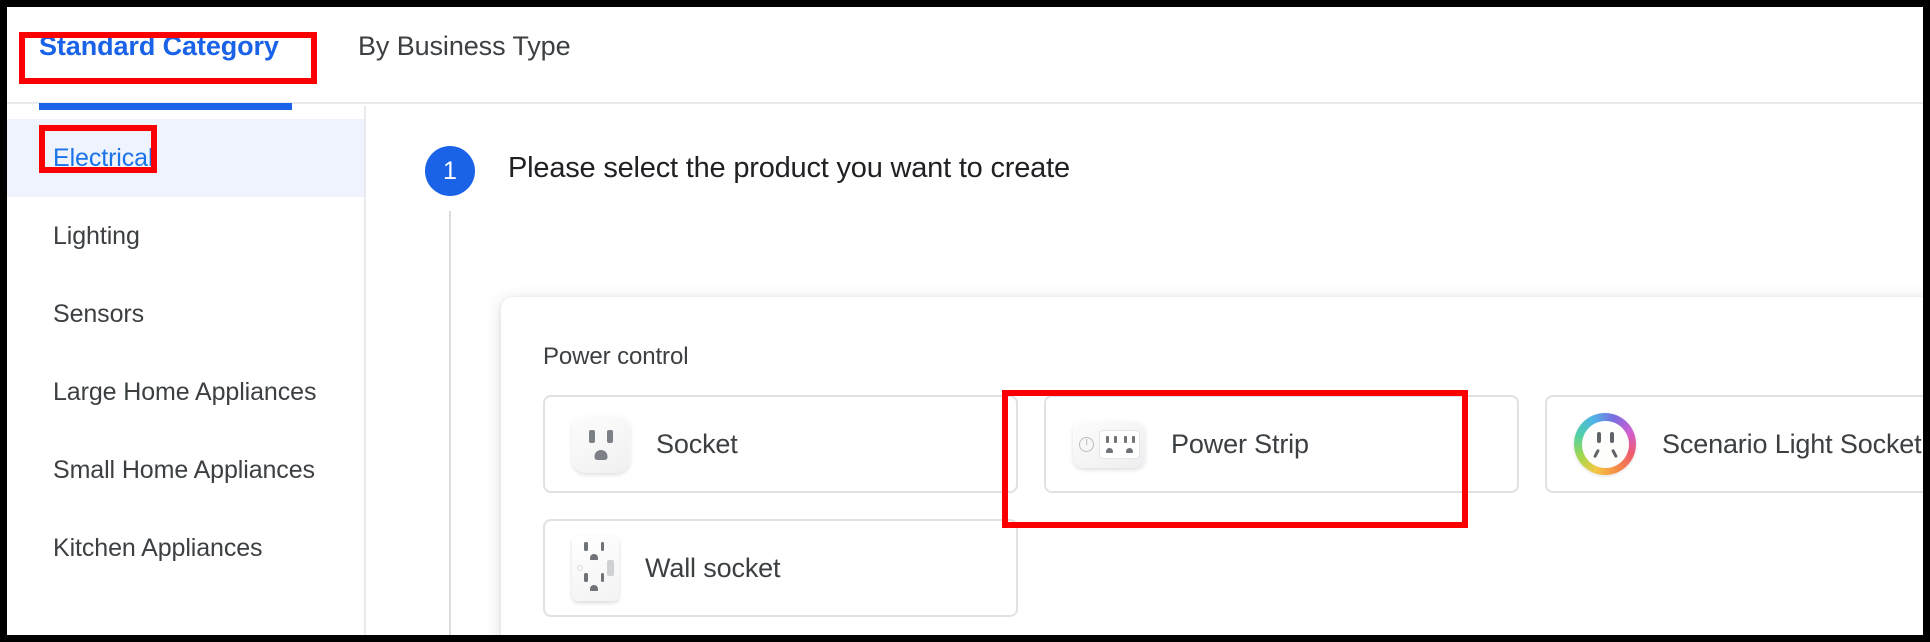 The image size is (1930, 642). I want to click on tab-by-business-type: By Business Type, so click(464, 46).